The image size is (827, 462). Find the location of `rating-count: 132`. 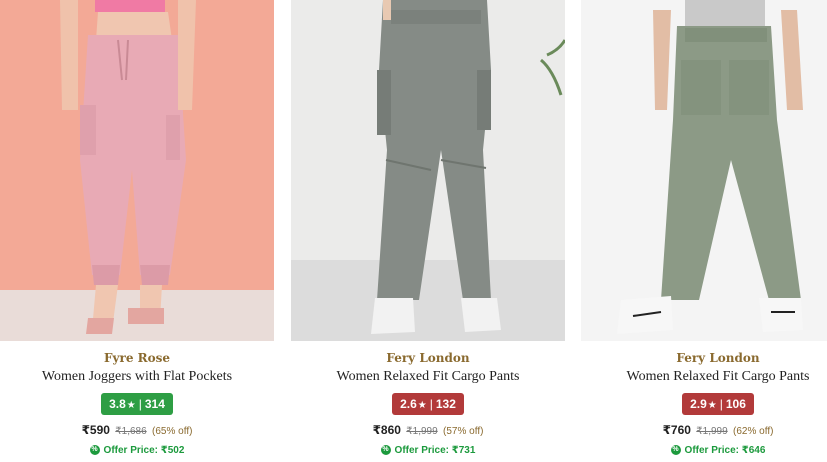

rating-count: 132 is located at coordinates (445, 404).